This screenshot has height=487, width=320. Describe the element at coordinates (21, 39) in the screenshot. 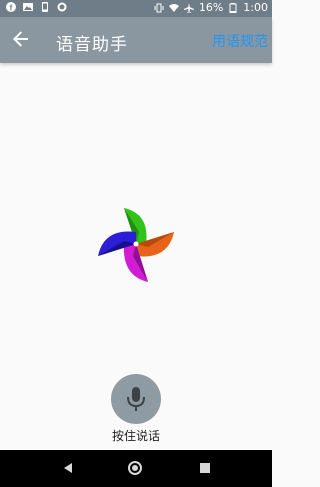

I see `arrow-left-icon` at that location.